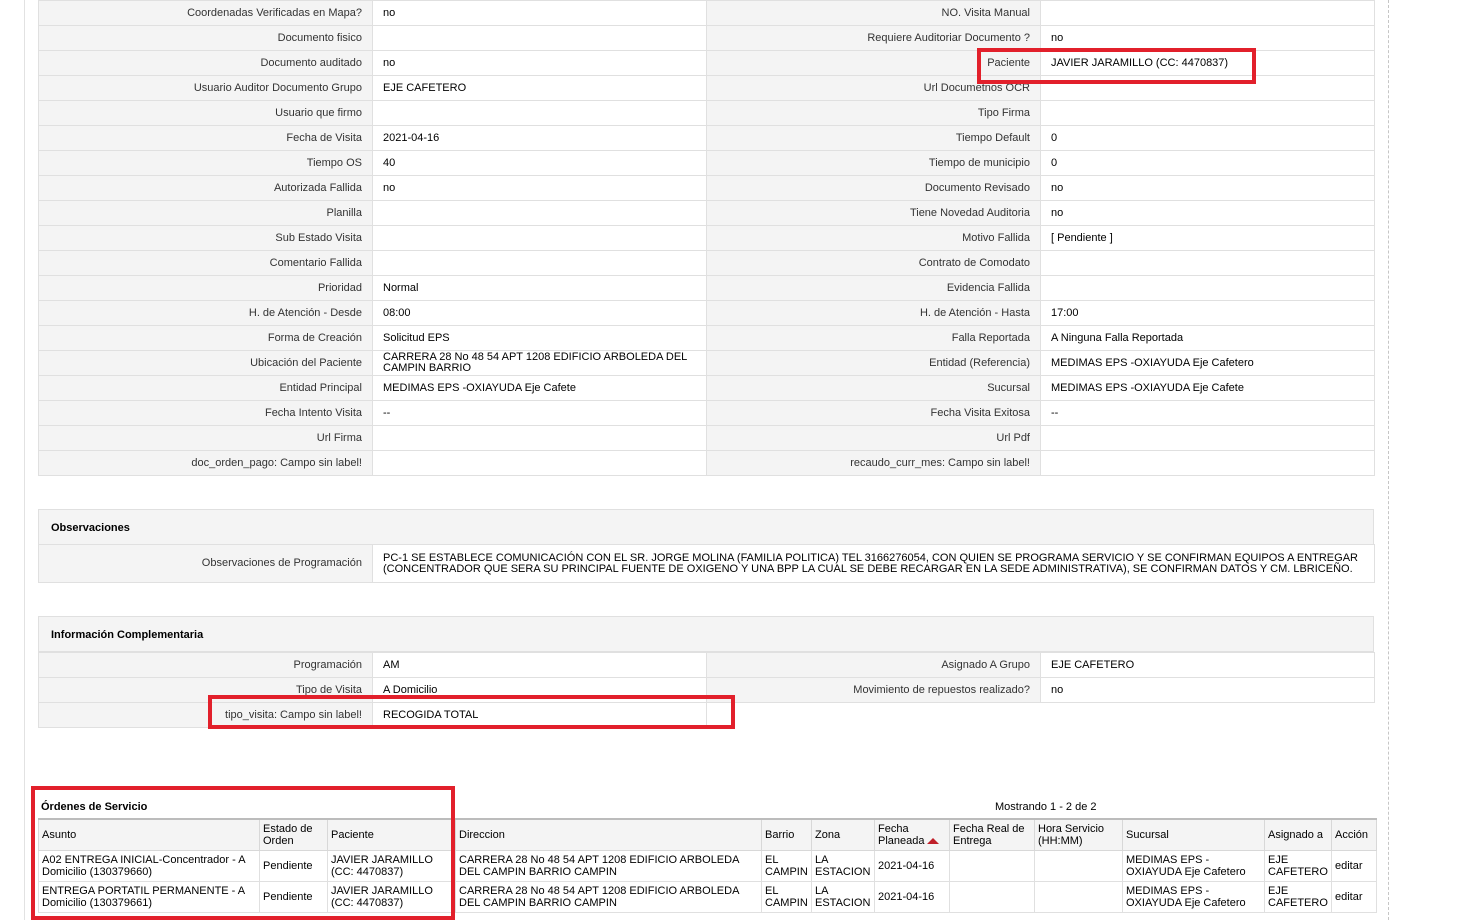 Image resolution: width=1460 pixels, height=920 pixels. What do you see at coordinates (873, 188) in the screenshot?
I see `field-label: Documento Revisado` at bounding box center [873, 188].